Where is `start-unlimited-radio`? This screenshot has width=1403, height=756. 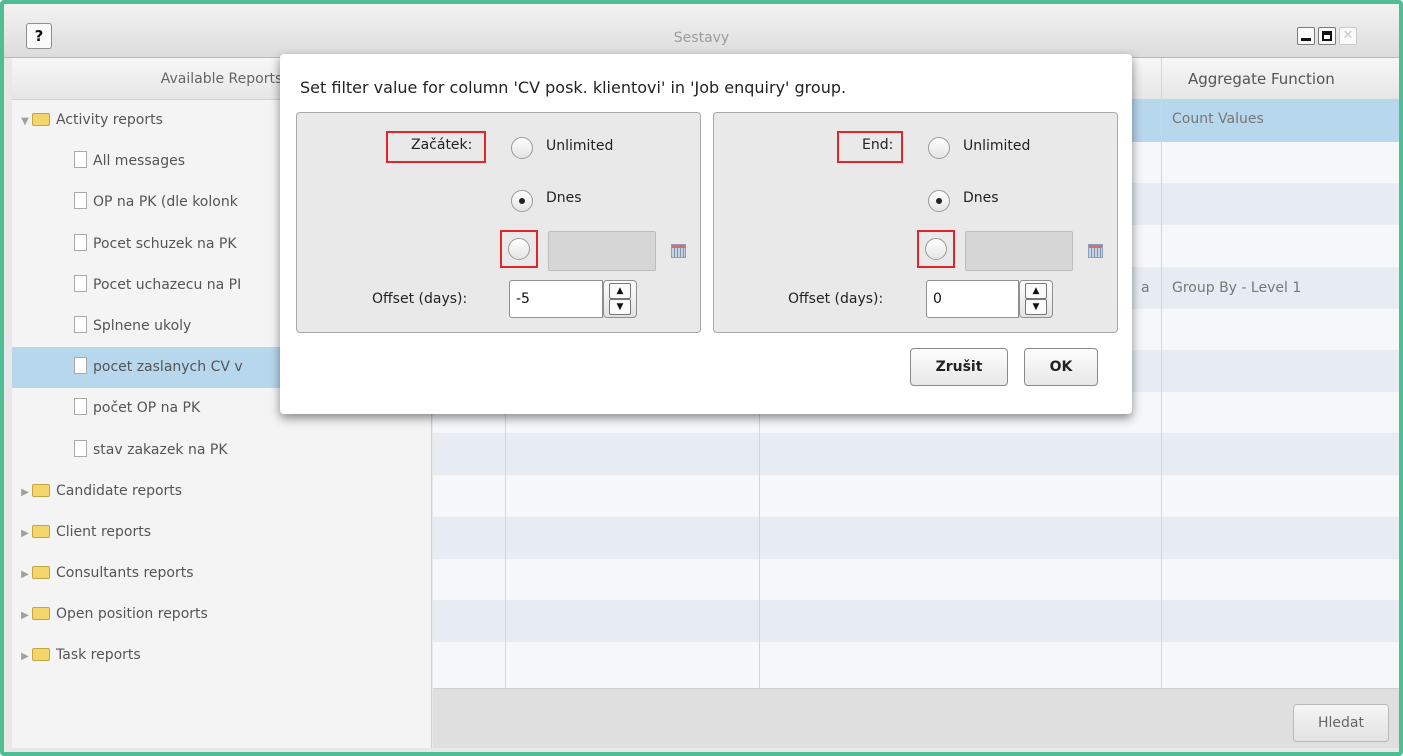
start-unlimited-radio is located at coordinates (522, 148).